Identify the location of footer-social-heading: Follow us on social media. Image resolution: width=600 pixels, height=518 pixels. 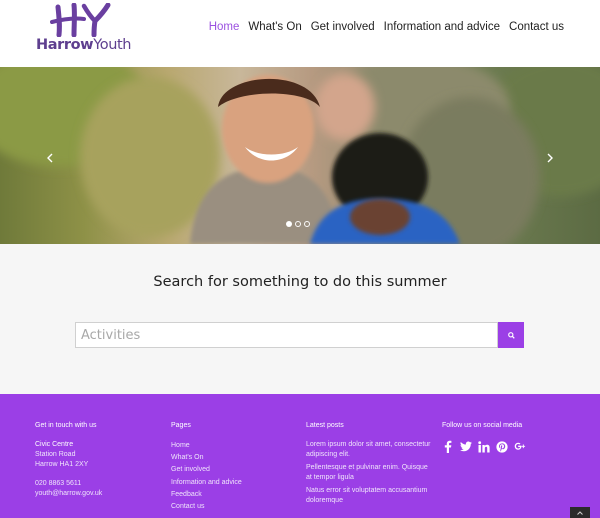
(482, 425).